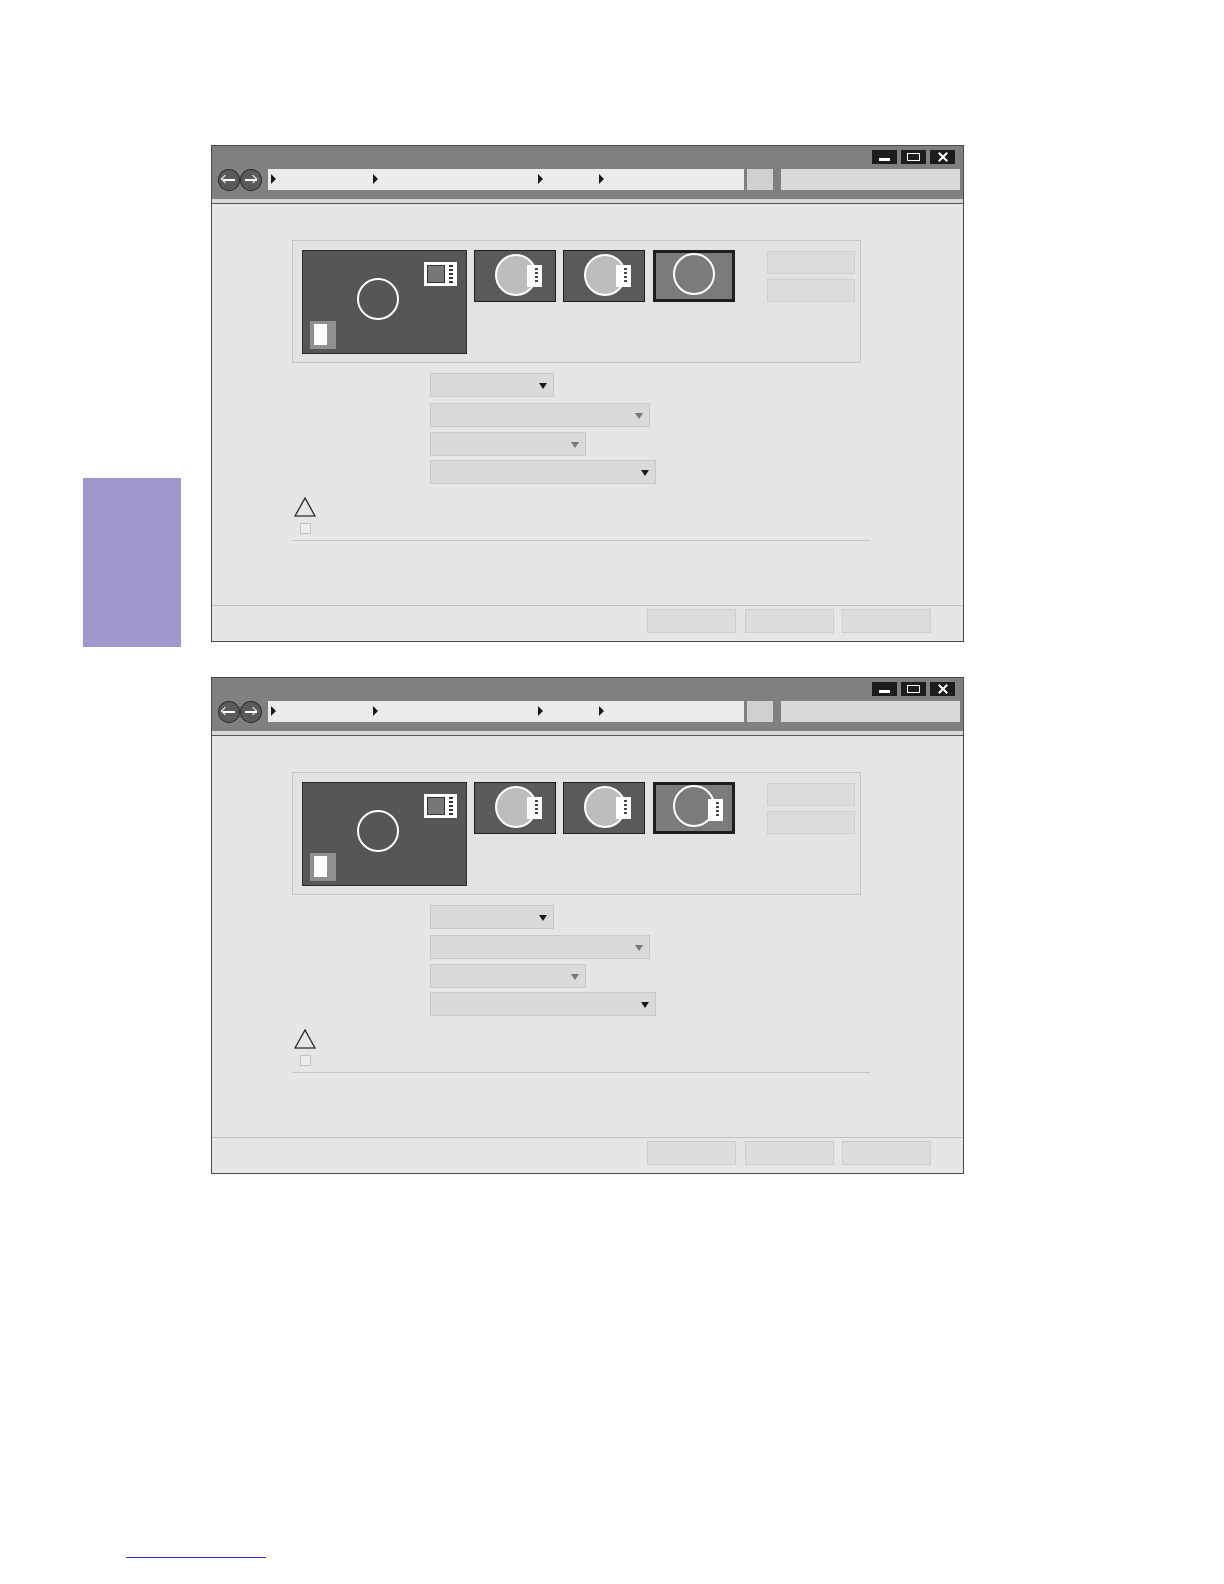 Image resolution: width=1224 pixels, height=1584 pixels. I want to click on disc-icon, so click(694, 274).